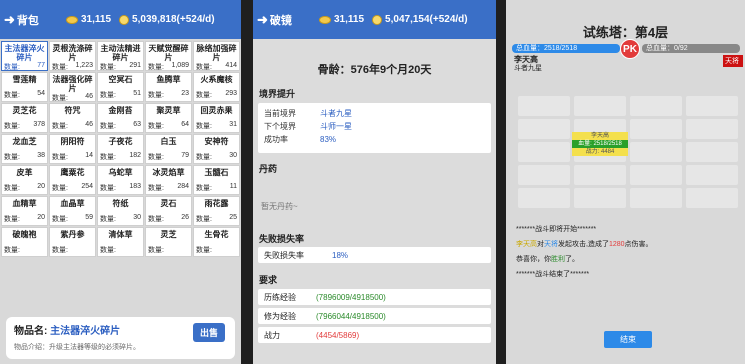 This screenshot has width=745, height=364. I want to click on inventory-item: 符咒 数量: 46, so click(72, 118).